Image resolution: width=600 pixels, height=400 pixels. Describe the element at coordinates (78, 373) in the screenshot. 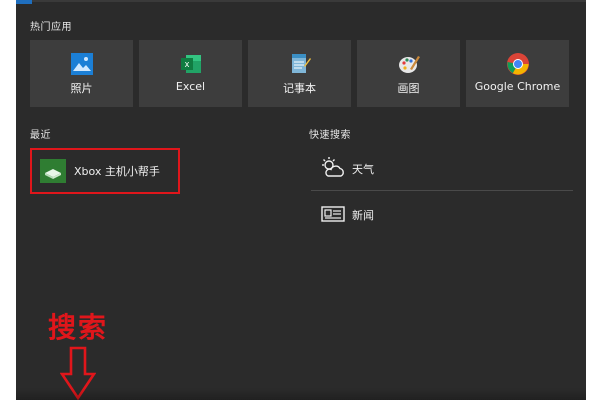

I see `down-arrow-icon` at that location.